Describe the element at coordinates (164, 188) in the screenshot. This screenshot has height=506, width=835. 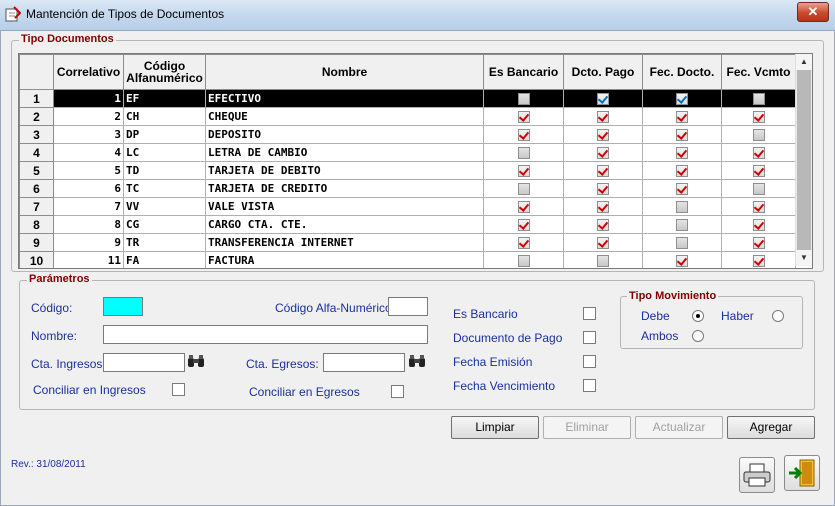
I see `cell-codigo: TC` at that location.